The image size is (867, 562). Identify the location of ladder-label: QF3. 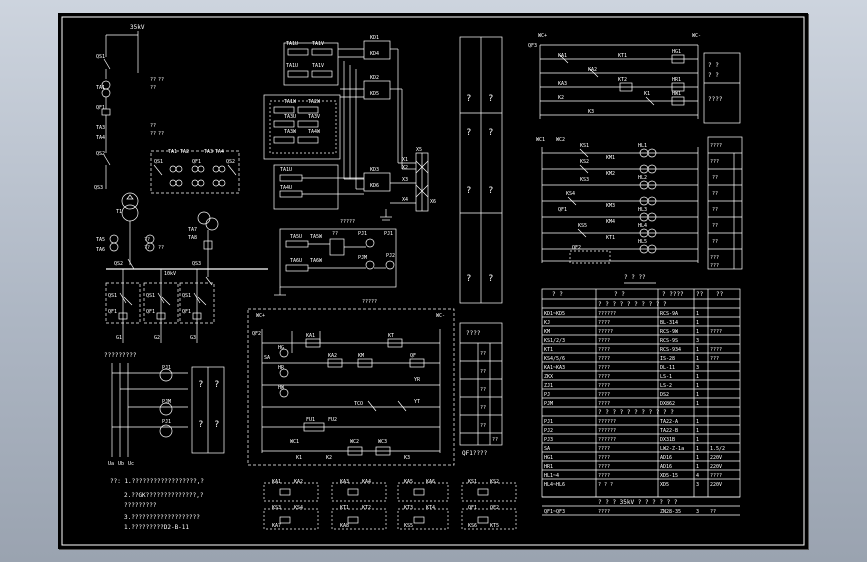
(532, 46).